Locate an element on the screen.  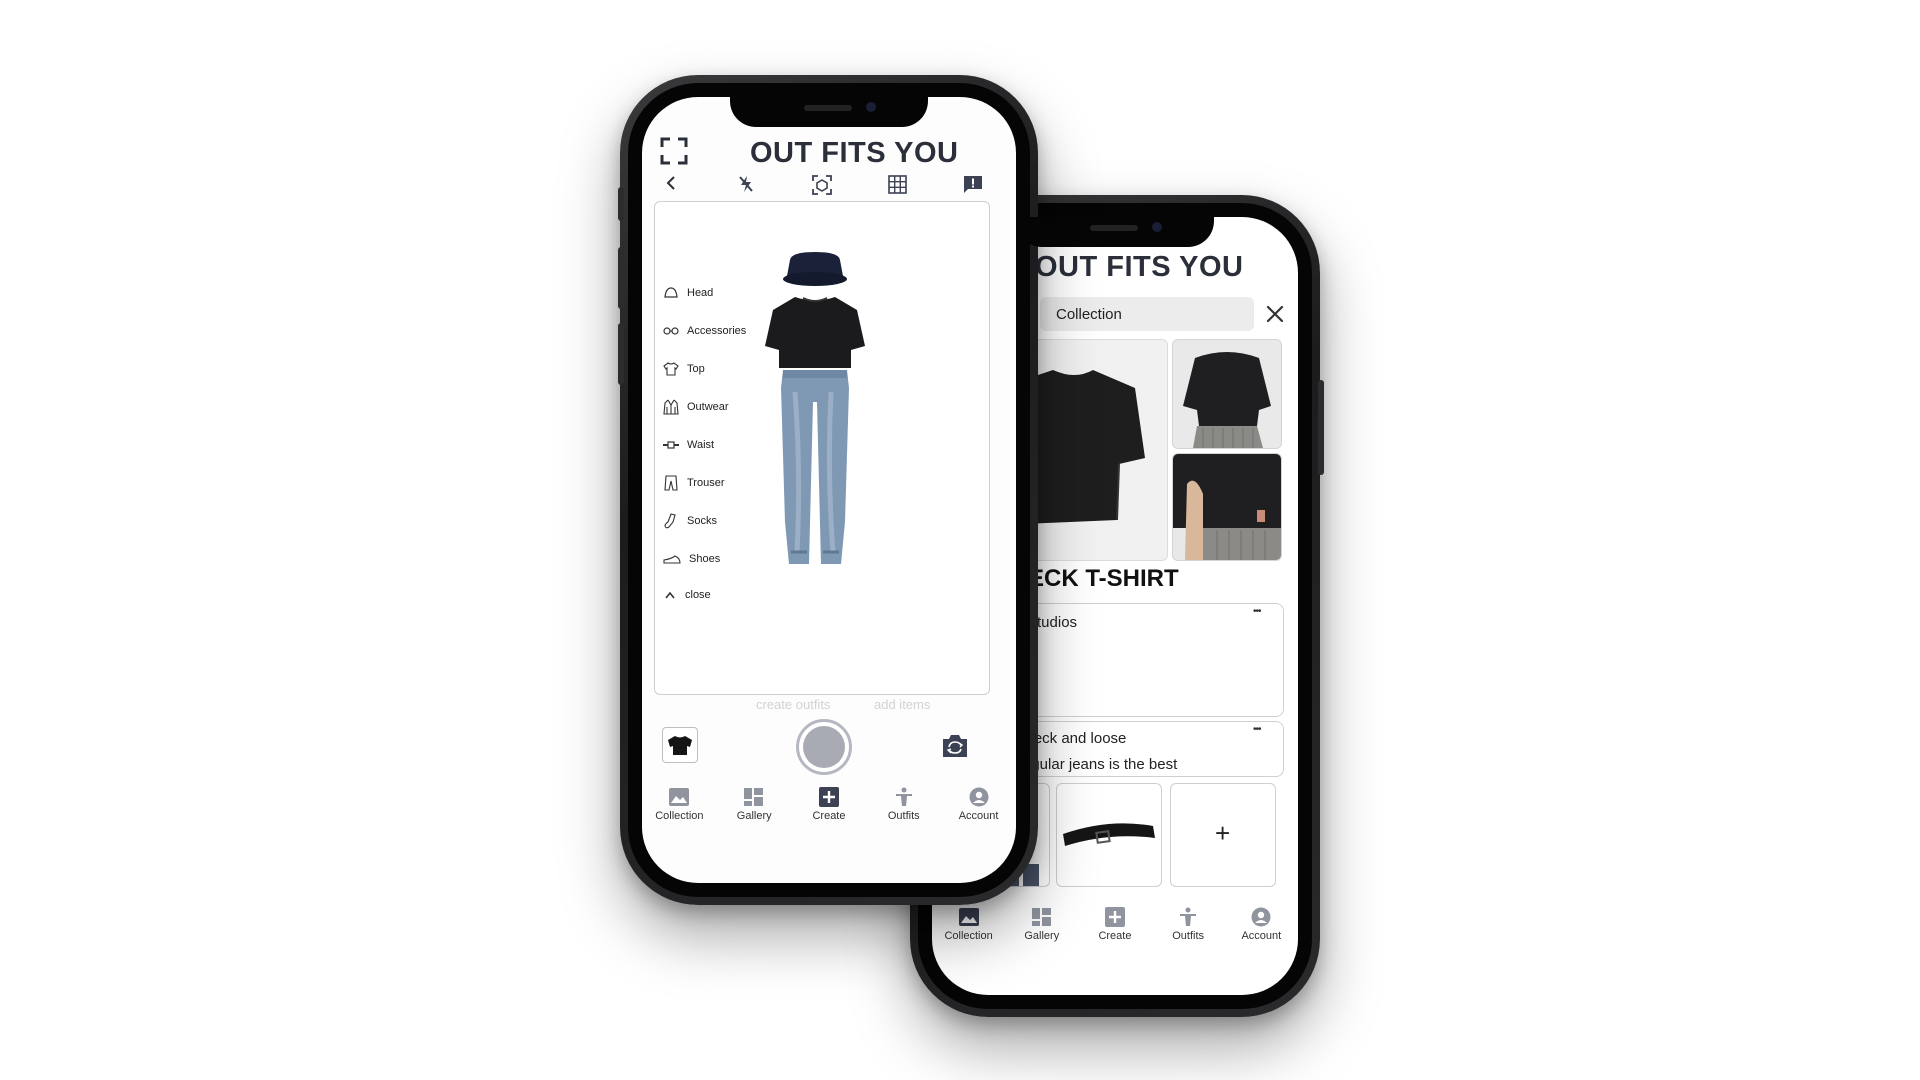
product-title: ECK T-SHIRT is located at coordinates (1103, 578).